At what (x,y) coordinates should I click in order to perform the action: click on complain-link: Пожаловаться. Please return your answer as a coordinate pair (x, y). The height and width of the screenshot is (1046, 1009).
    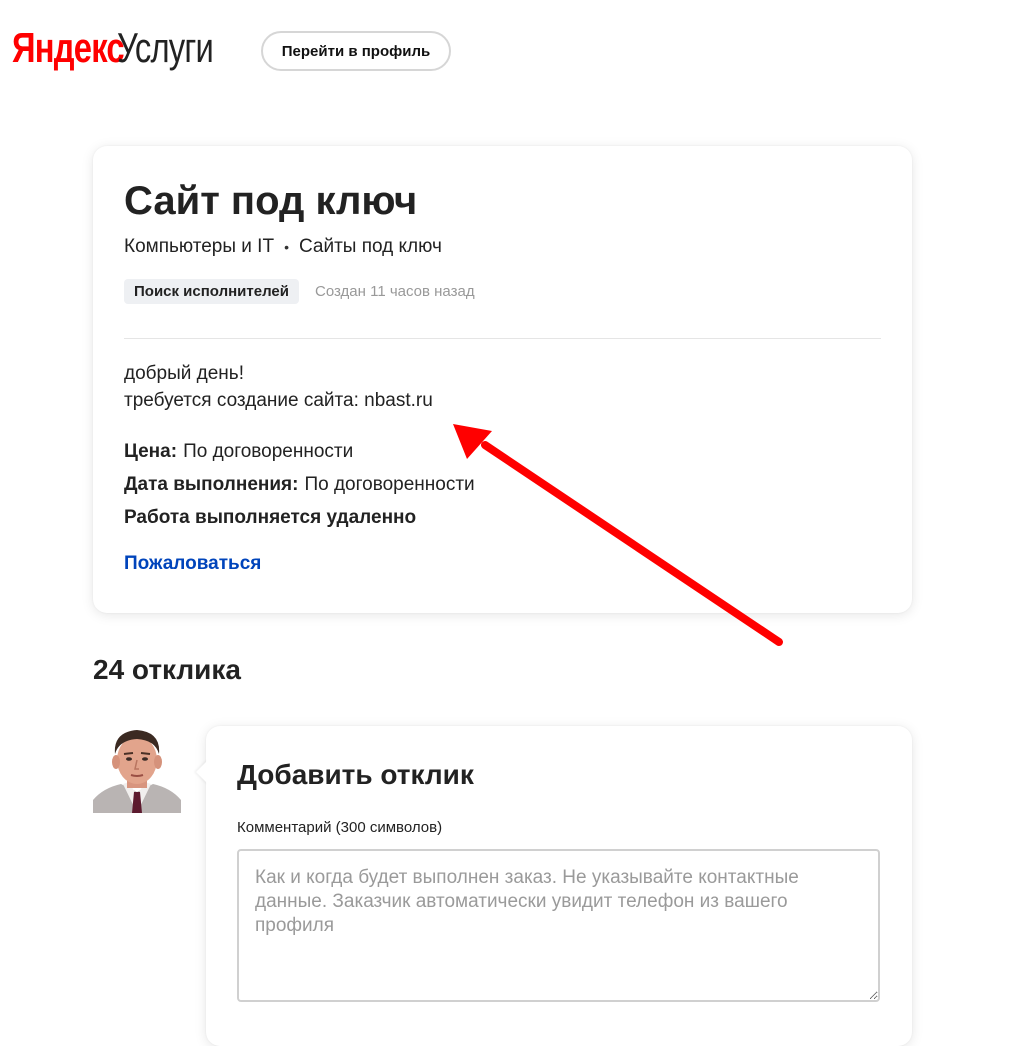
    Looking at the image, I should click on (192, 564).